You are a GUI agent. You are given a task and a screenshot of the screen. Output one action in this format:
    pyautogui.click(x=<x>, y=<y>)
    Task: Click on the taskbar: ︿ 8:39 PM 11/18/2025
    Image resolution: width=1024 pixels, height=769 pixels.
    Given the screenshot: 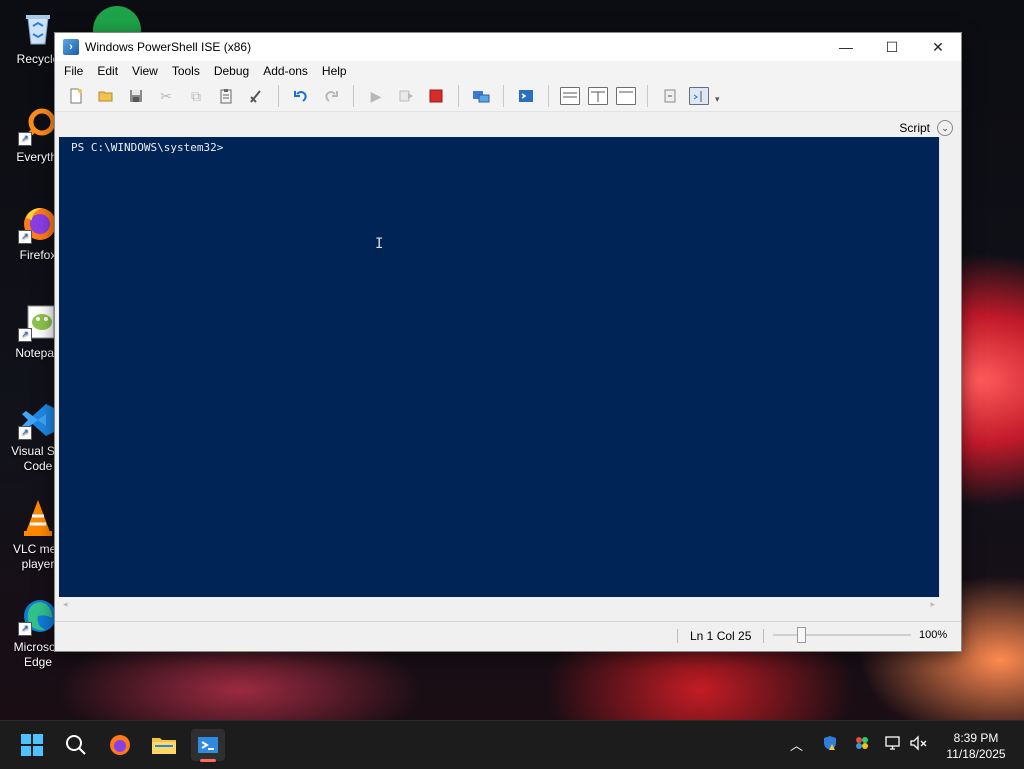 What is the action you would take?
    pyautogui.click(x=512, y=744)
    